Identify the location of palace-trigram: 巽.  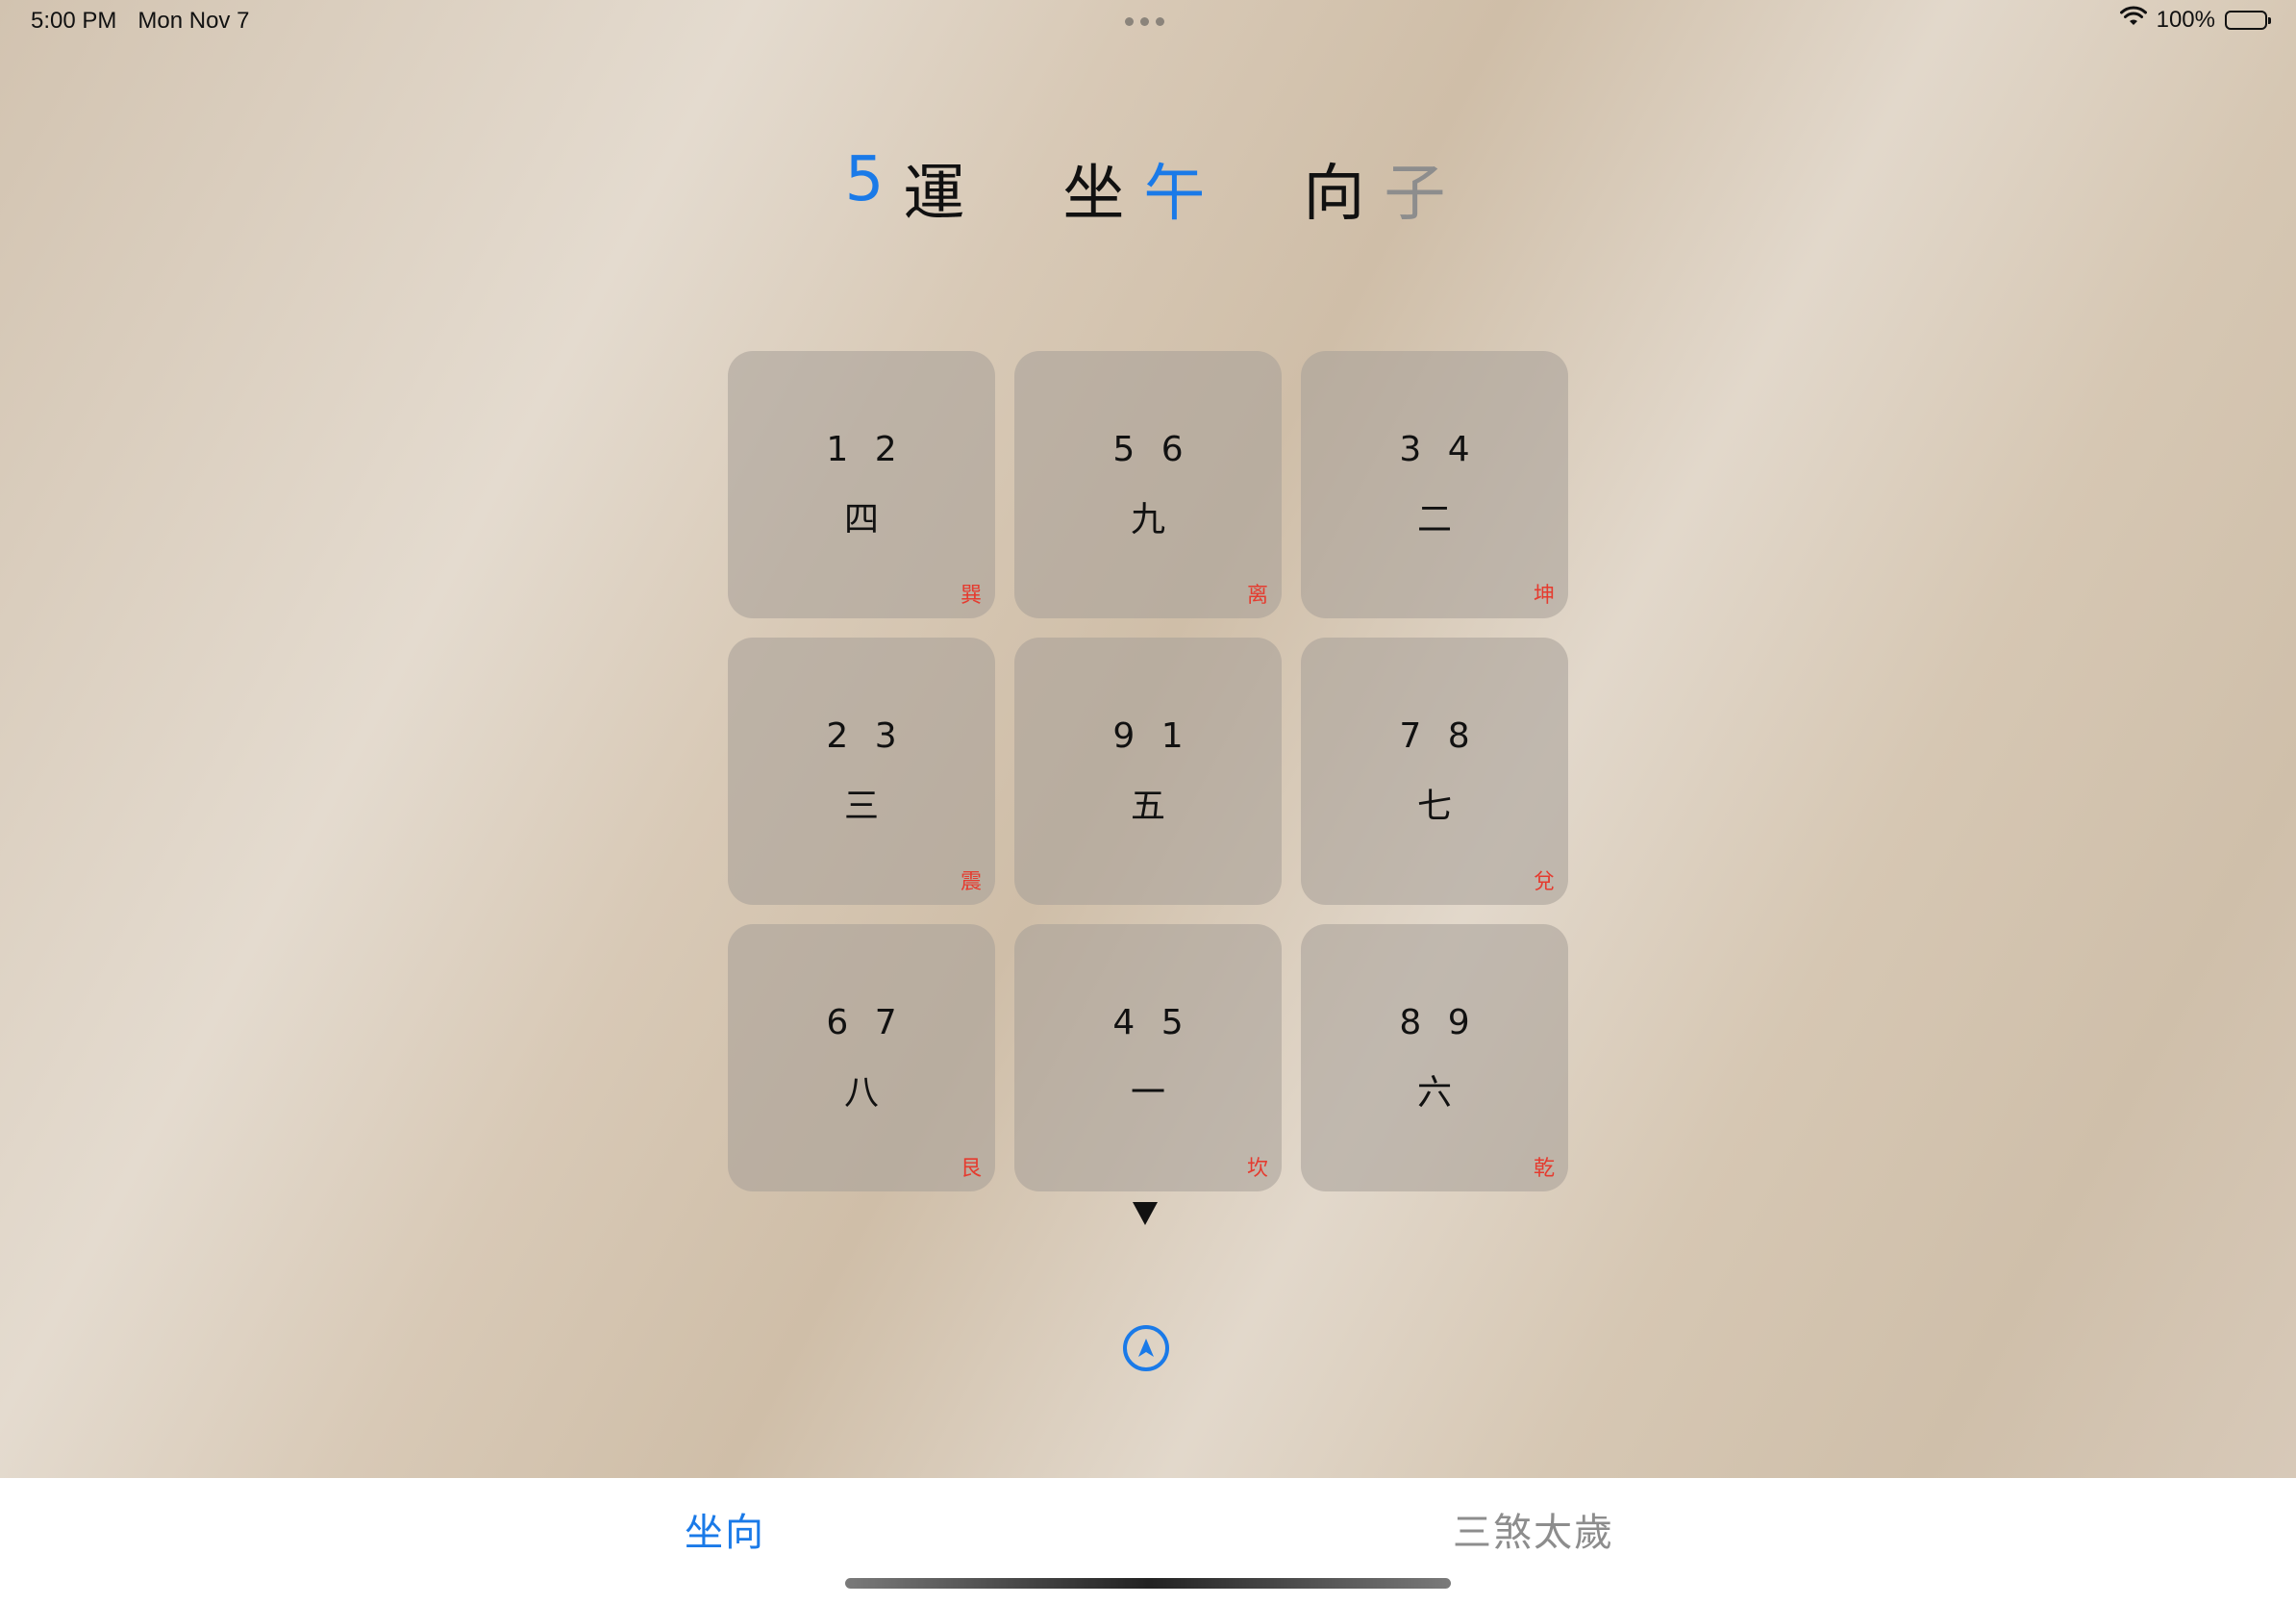
(971, 596).